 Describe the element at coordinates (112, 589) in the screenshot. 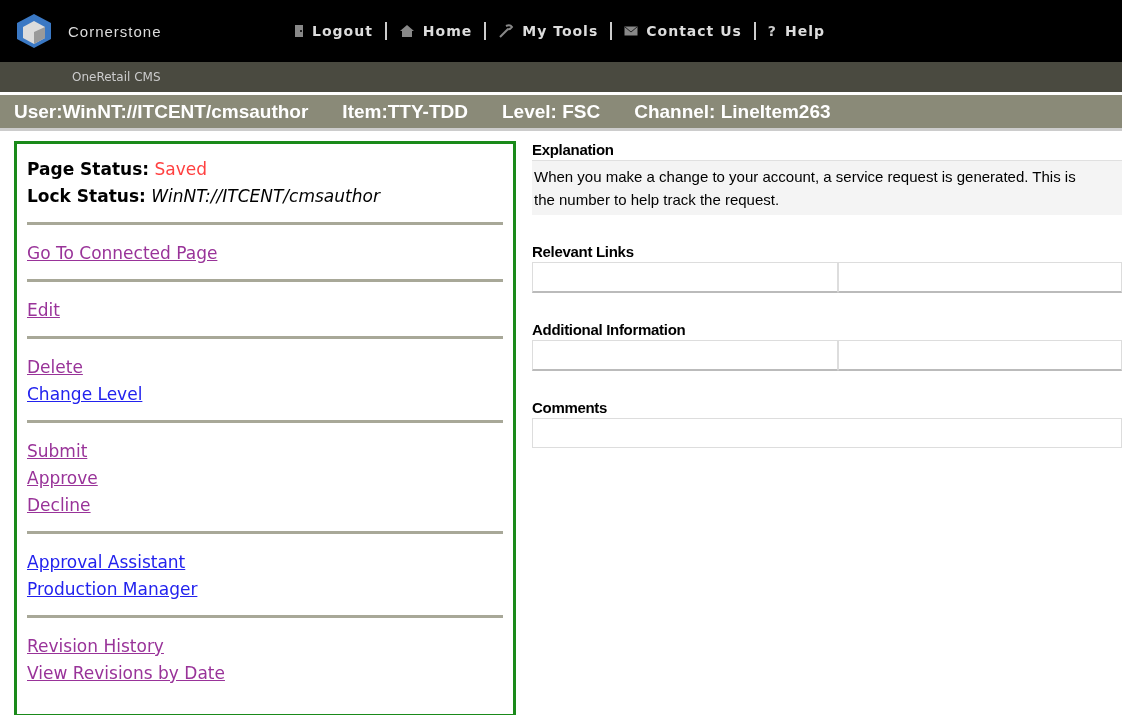

I see `action-link: Production Manager` at that location.